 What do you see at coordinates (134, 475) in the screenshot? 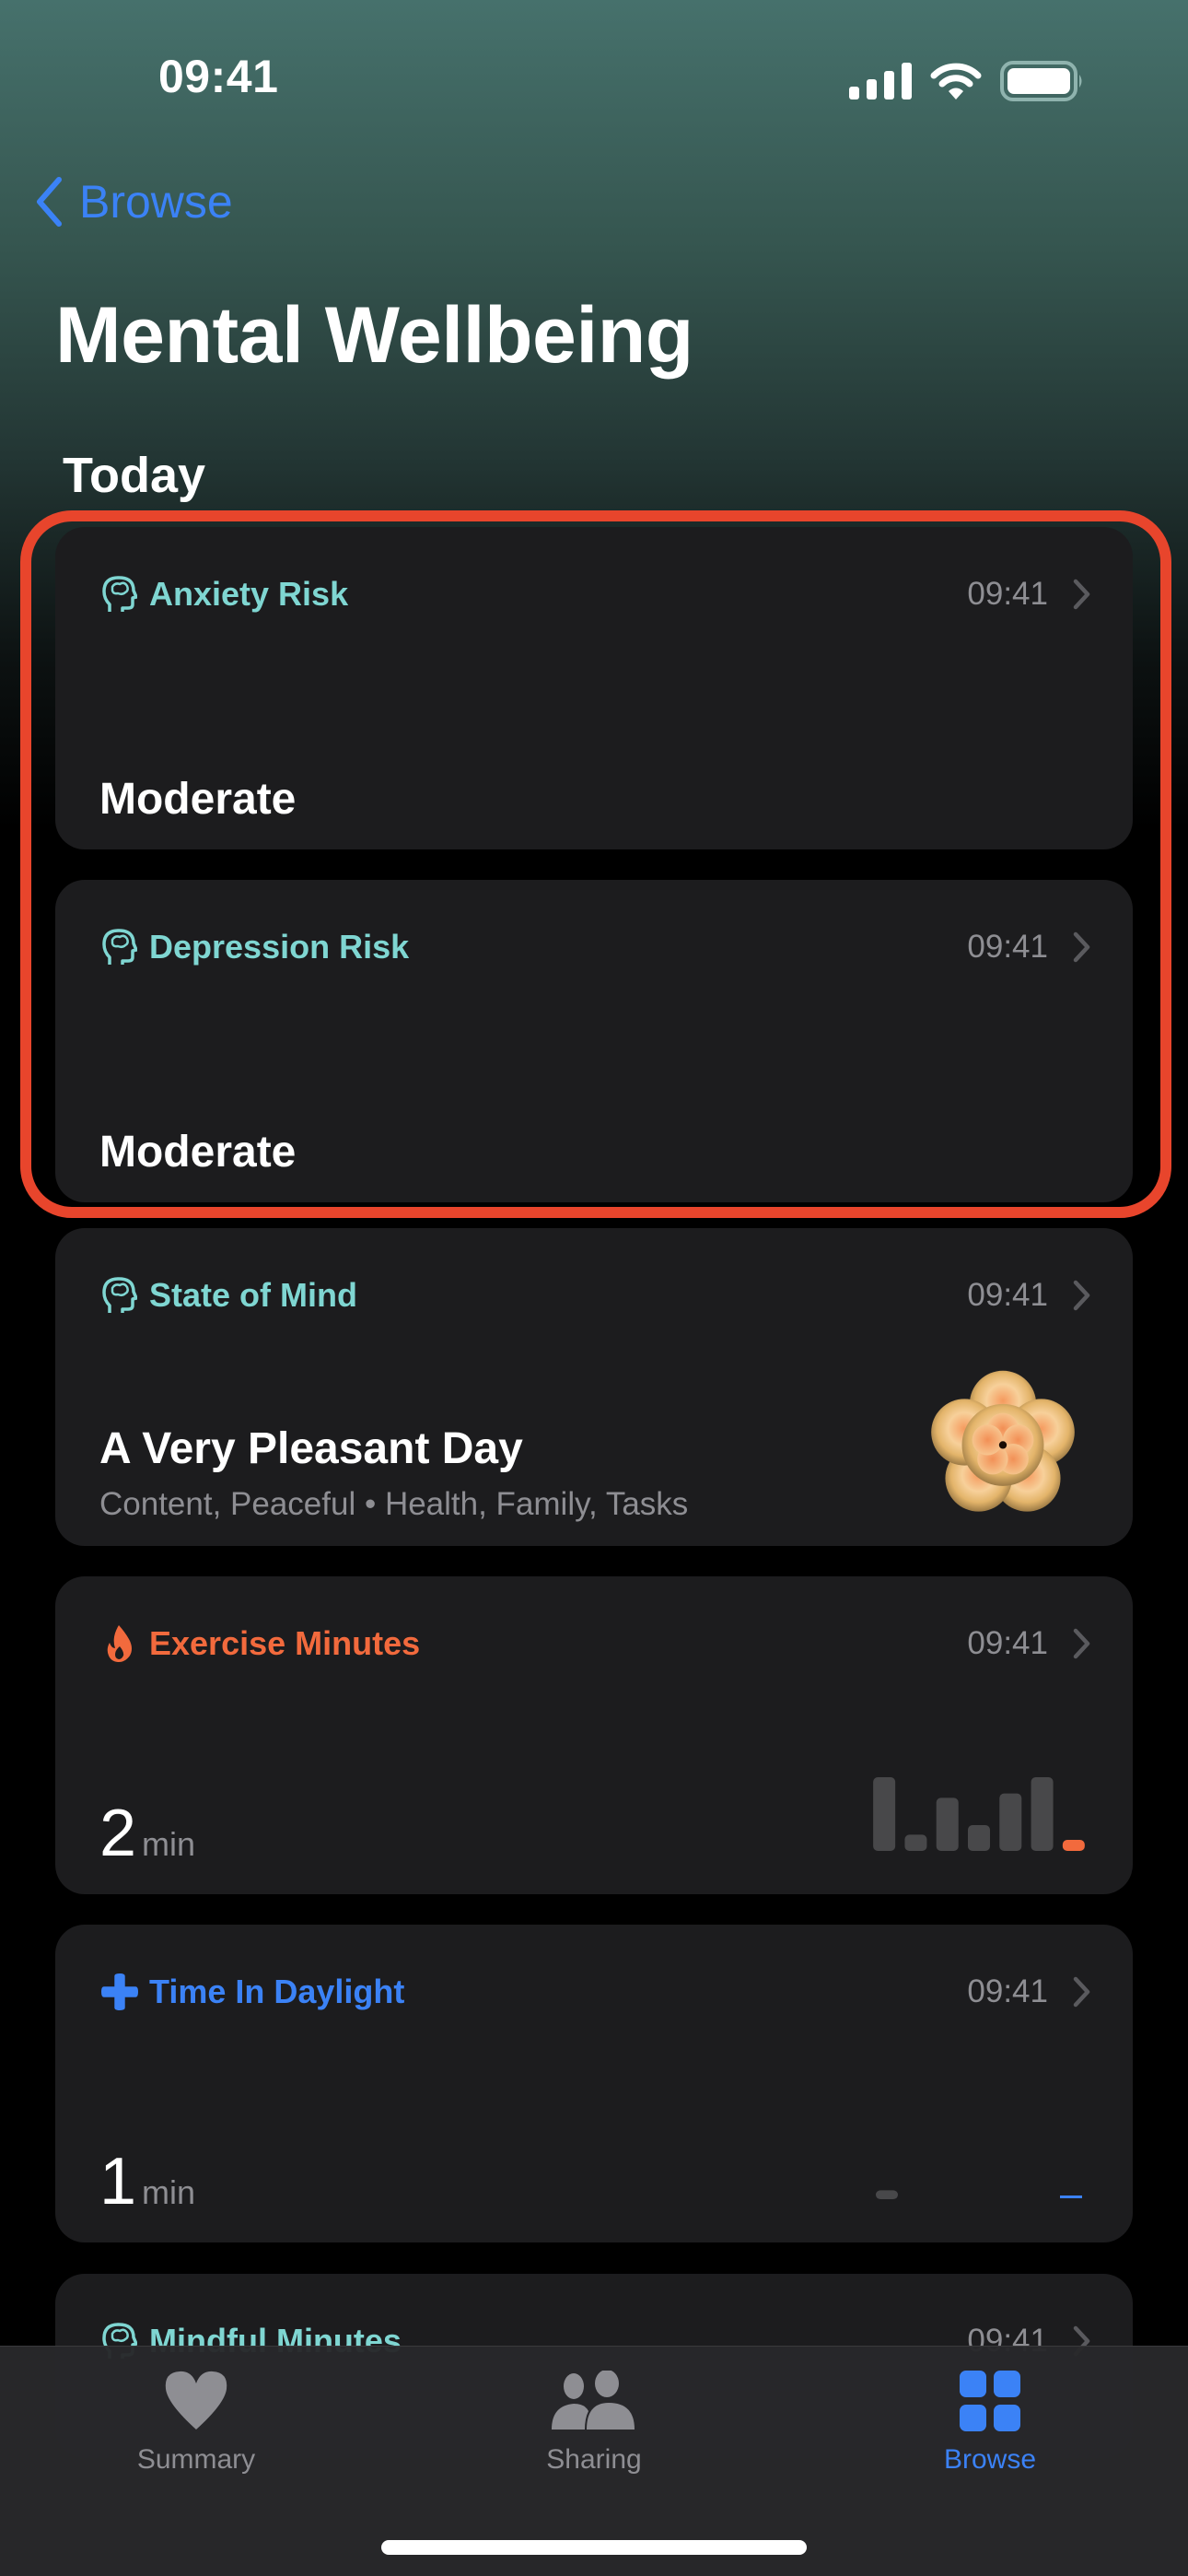
I see `section-title-today: Today` at bounding box center [134, 475].